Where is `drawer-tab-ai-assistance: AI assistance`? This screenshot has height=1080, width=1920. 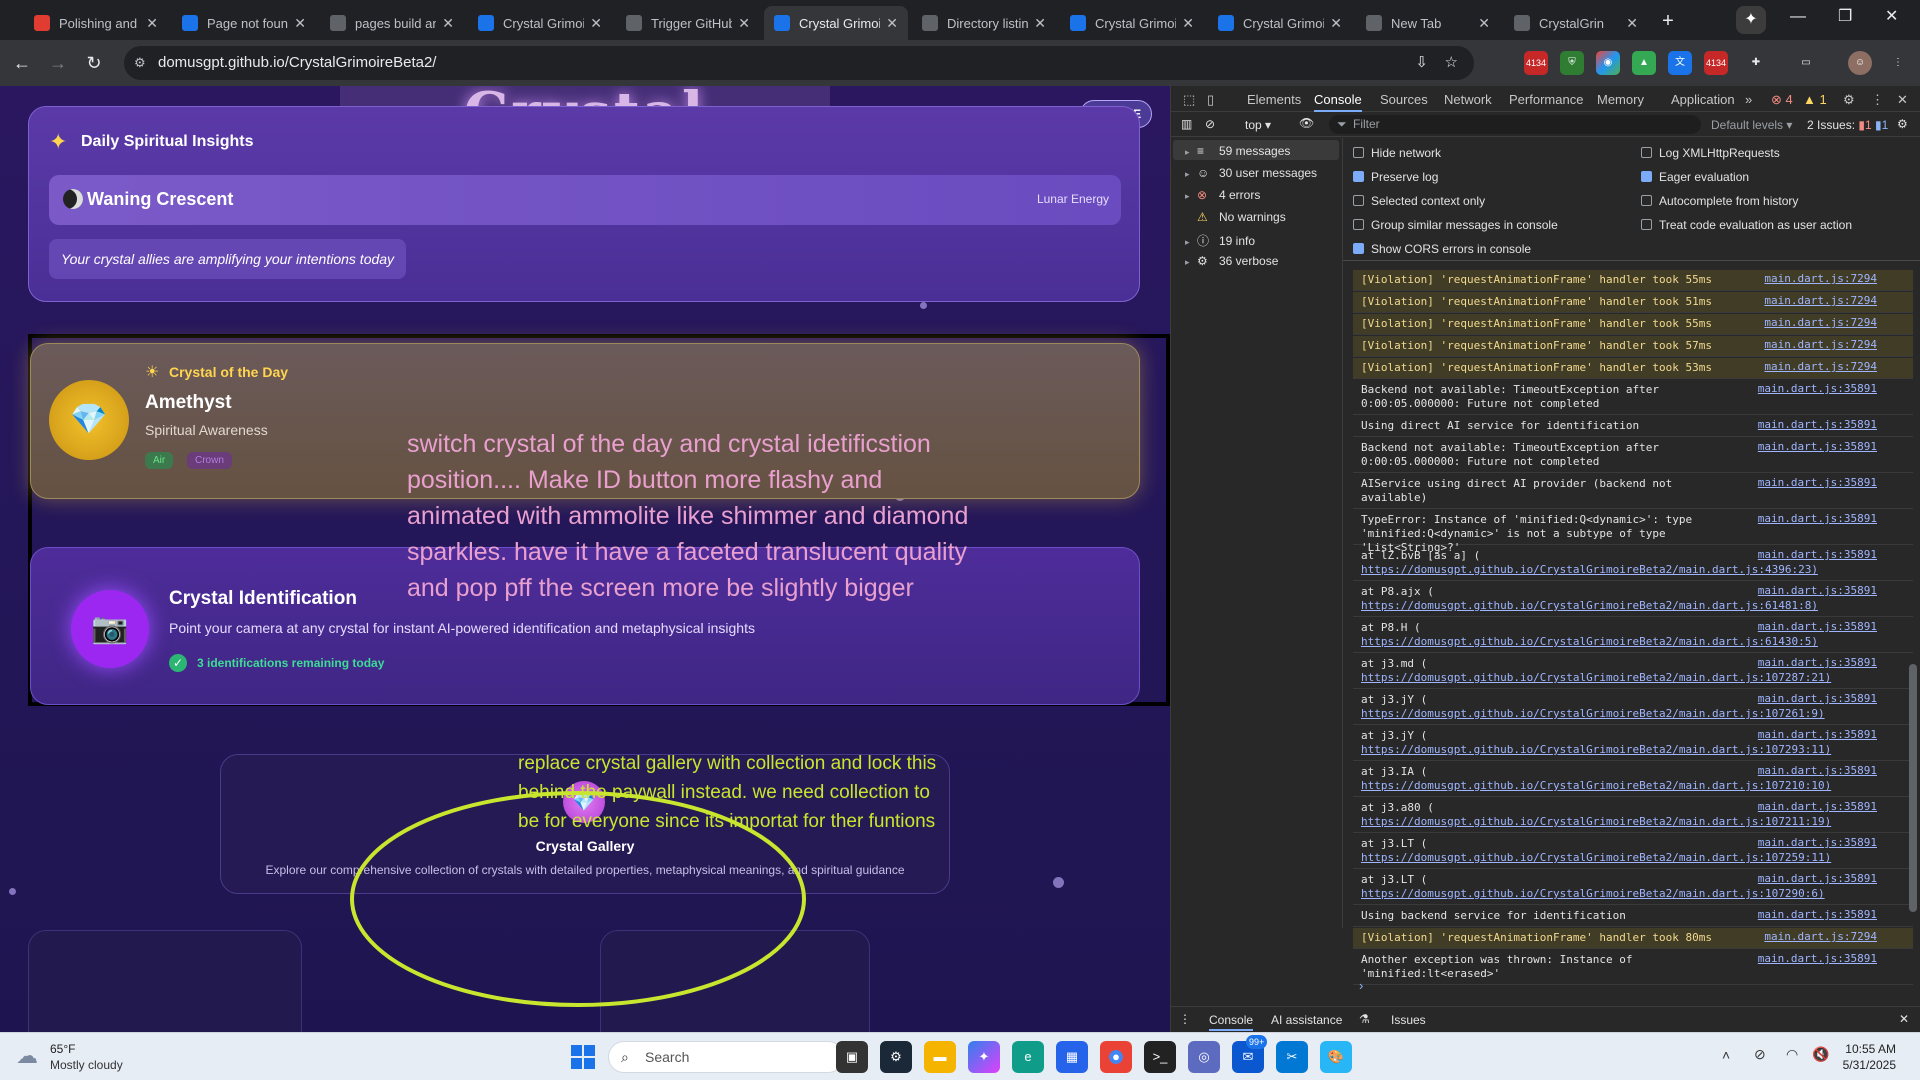 drawer-tab-ai-assistance: AI assistance is located at coordinates (1306, 1020).